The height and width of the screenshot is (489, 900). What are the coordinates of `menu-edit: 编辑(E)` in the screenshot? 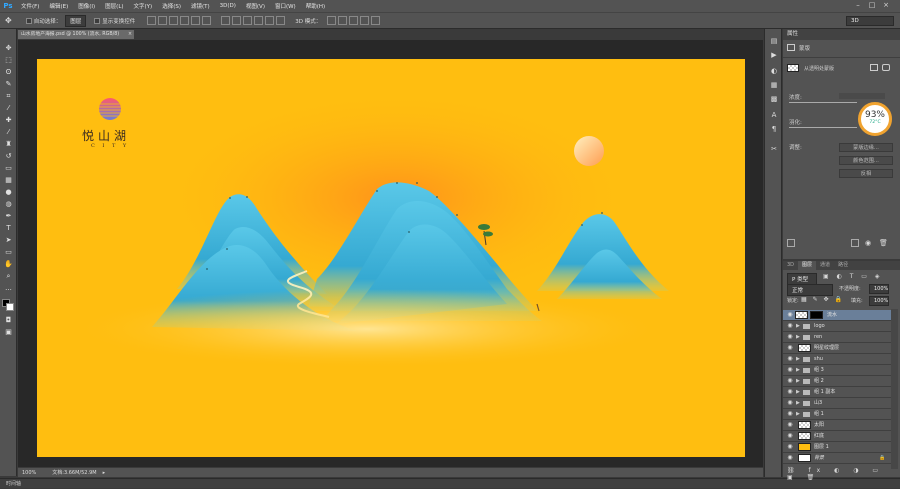 It's located at (58, 6).